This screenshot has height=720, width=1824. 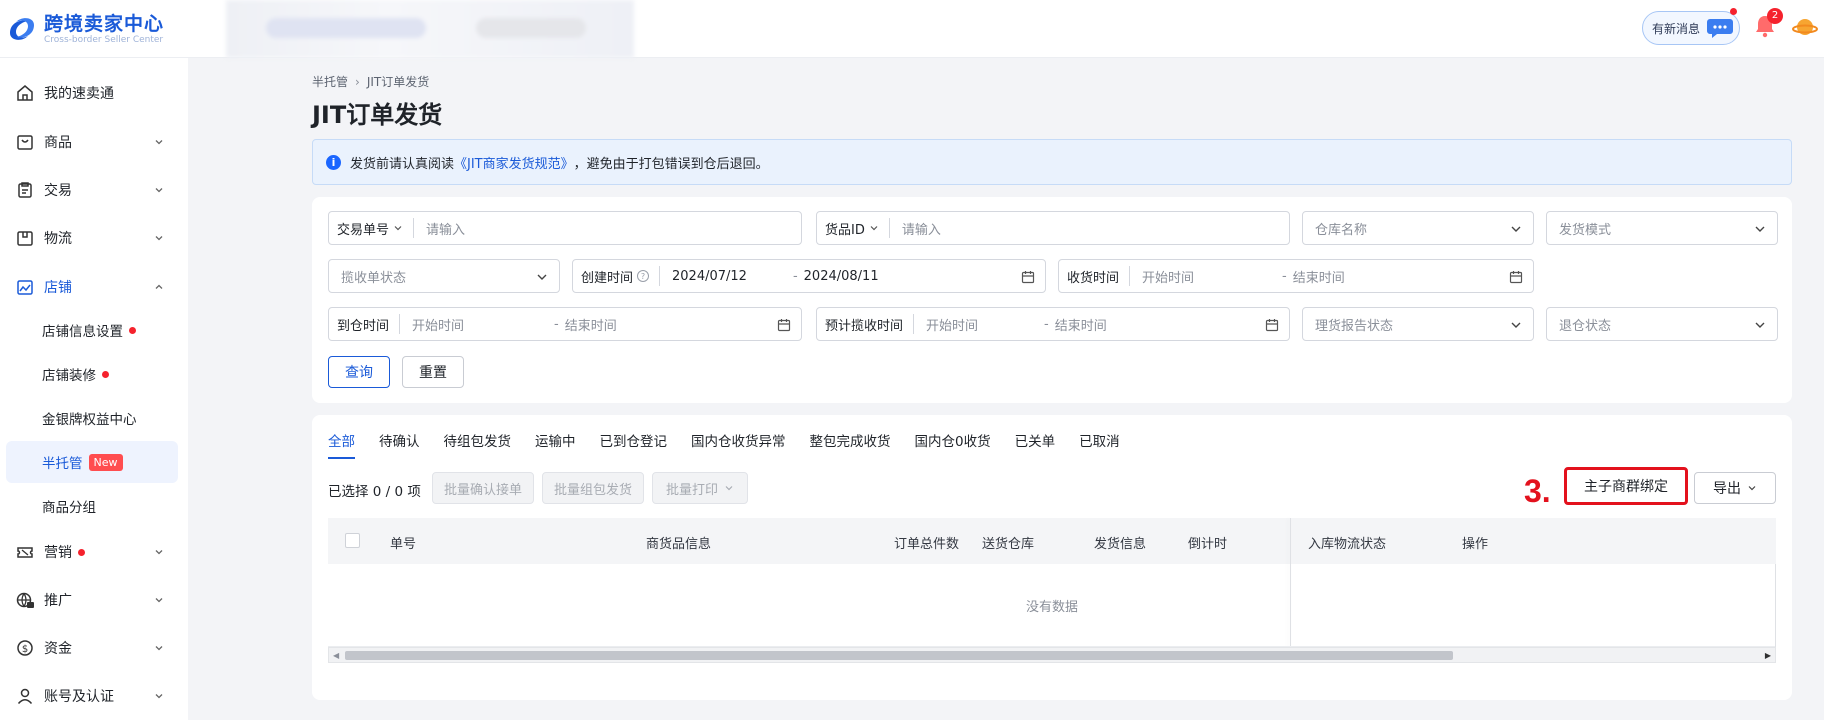 What do you see at coordinates (352, 540) in the screenshot?
I see `select-all-checkbox` at bounding box center [352, 540].